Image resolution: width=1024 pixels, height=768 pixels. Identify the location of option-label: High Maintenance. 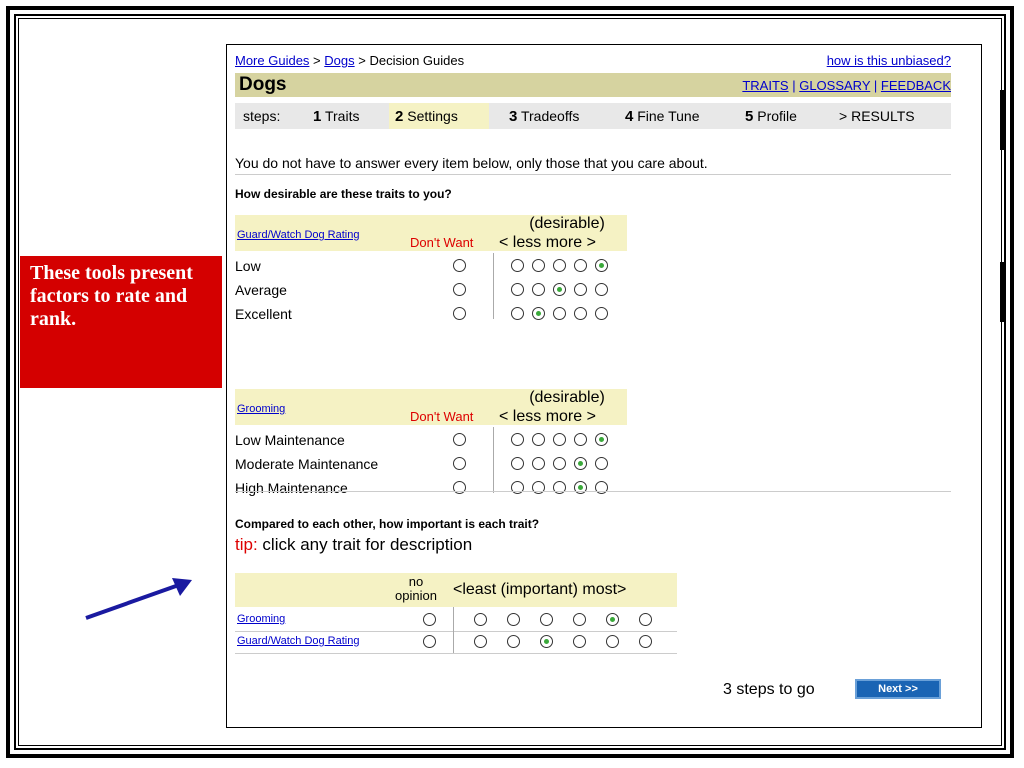
(291, 488).